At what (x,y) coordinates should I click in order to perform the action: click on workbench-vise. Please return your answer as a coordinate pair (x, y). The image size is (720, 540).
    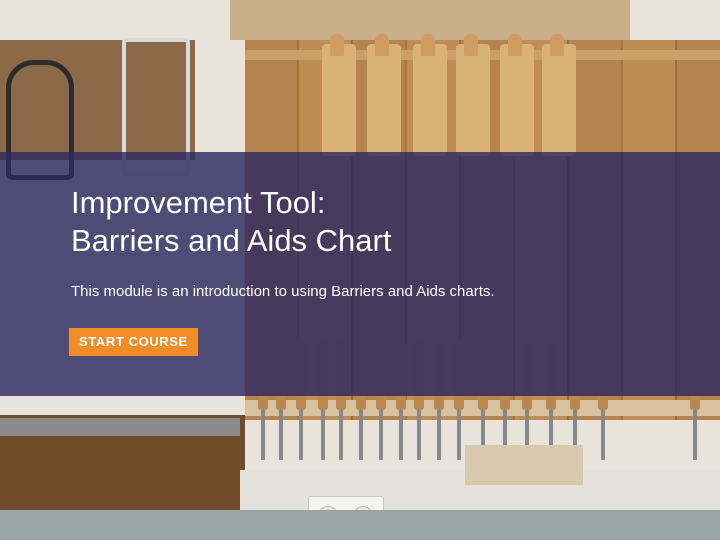
    Looking at the image, I should click on (120, 427).